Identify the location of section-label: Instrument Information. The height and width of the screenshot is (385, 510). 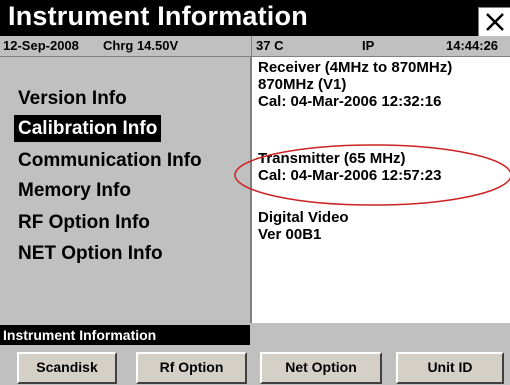
(125, 335).